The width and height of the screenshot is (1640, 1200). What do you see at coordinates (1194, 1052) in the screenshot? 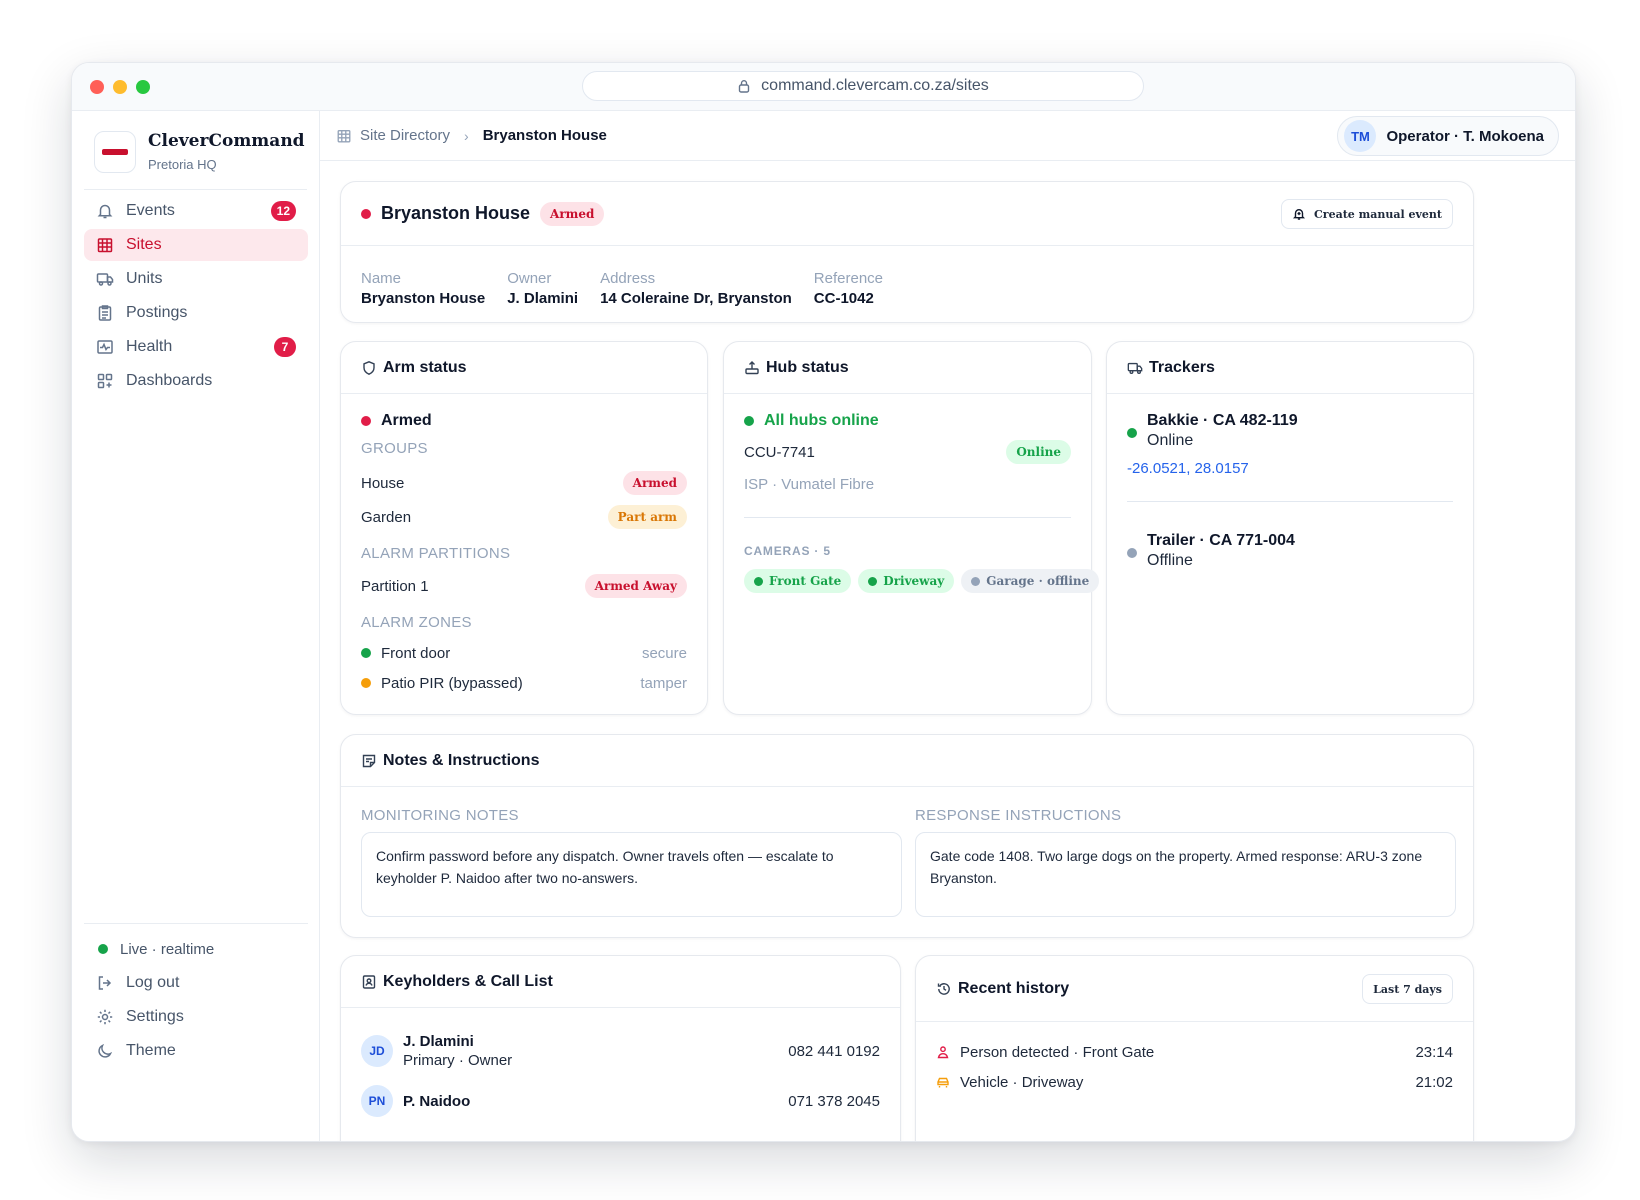
I see `history-row: Person detected · Front Gate 23:14` at bounding box center [1194, 1052].